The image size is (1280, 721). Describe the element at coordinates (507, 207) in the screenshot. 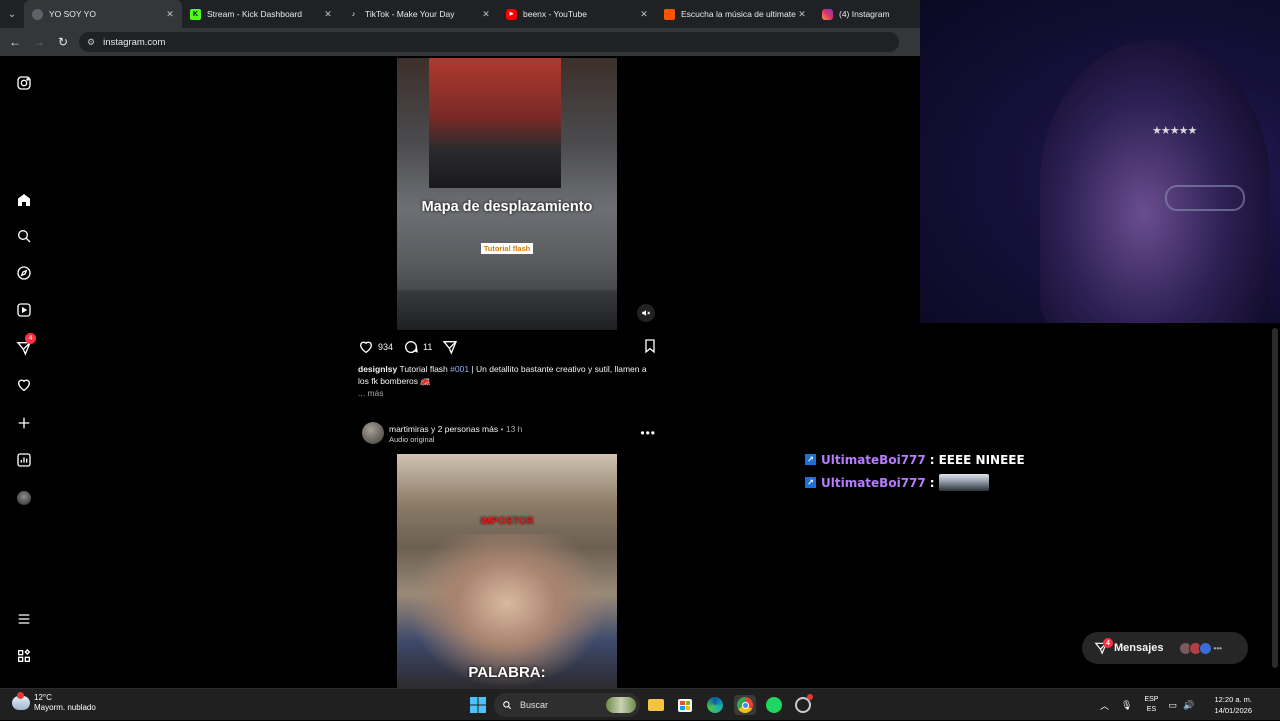

I see `video-overlay-title: Mapa de desplazamiento` at that location.